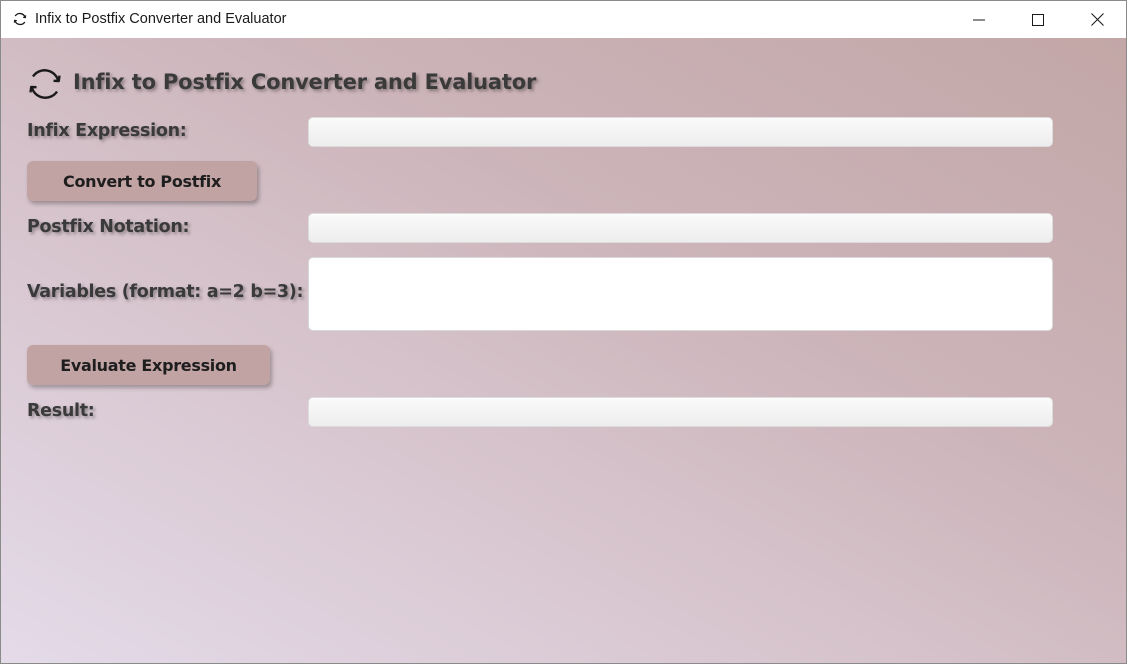 This screenshot has height=664, width=1127. I want to click on close-icon, so click(1097, 19).